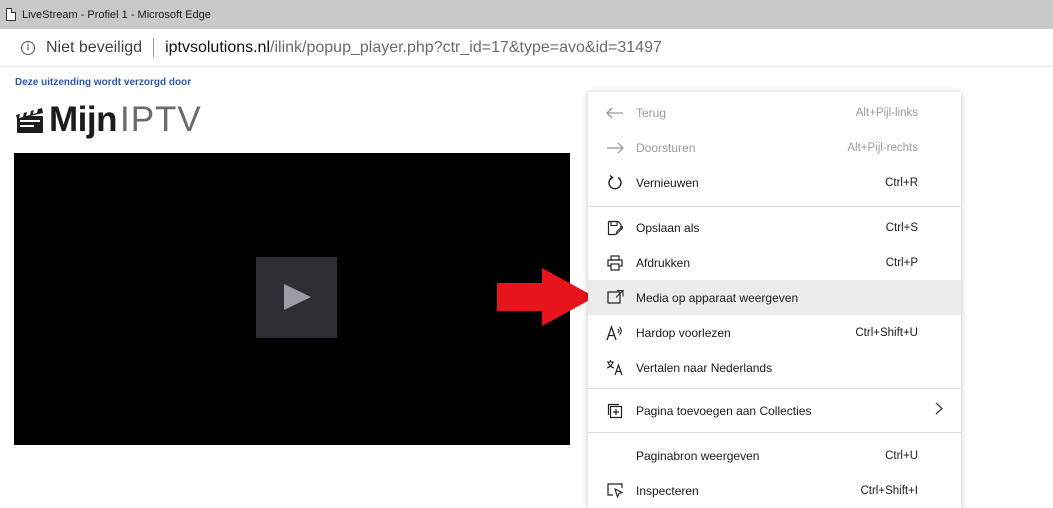 Image resolution: width=1053 pixels, height=508 pixels. What do you see at coordinates (83, 119) in the screenshot?
I see `logo-text-mijn: Mijn` at bounding box center [83, 119].